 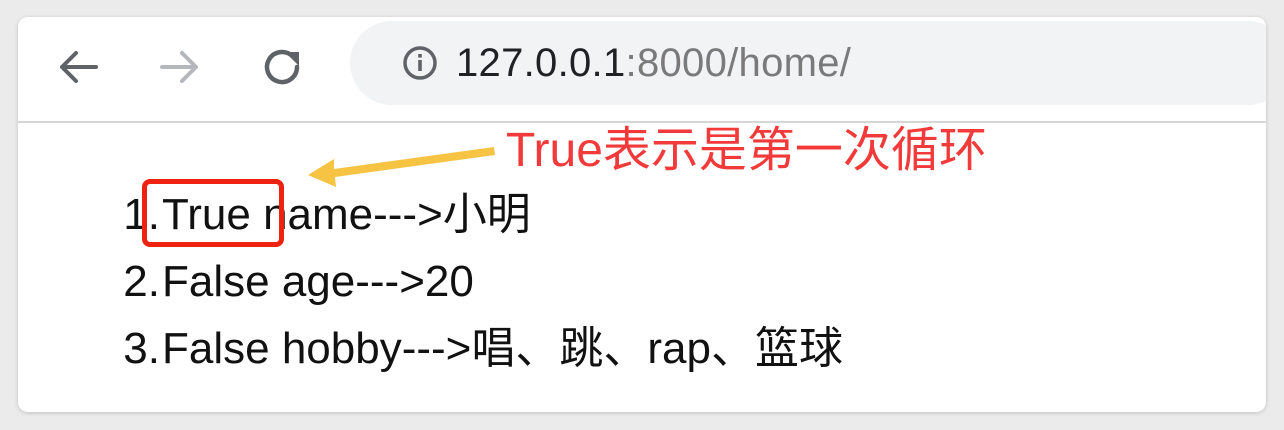 I want to click on url-path: :8000/home/, so click(x=738, y=63).